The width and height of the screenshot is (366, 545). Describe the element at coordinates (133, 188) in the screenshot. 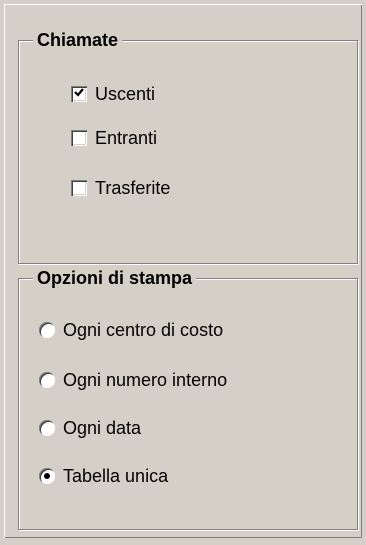

I see `checkbox-label: Trasferite` at that location.